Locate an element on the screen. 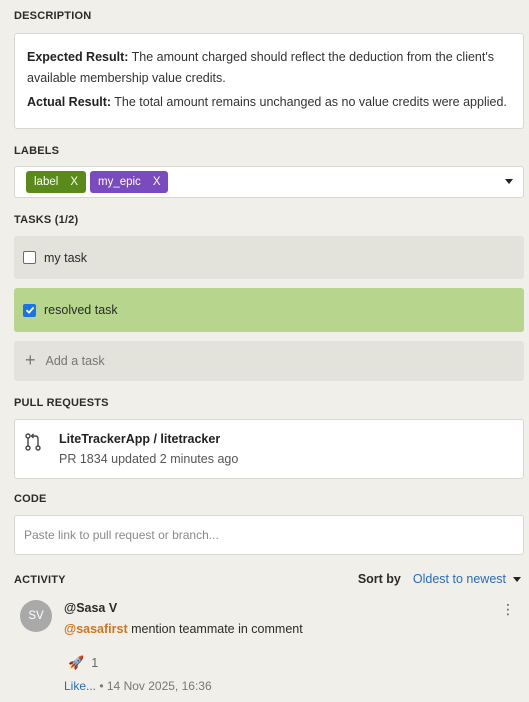 This screenshot has height=702, width=529. task-checkbox-checked is located at coordinates (29, 310).